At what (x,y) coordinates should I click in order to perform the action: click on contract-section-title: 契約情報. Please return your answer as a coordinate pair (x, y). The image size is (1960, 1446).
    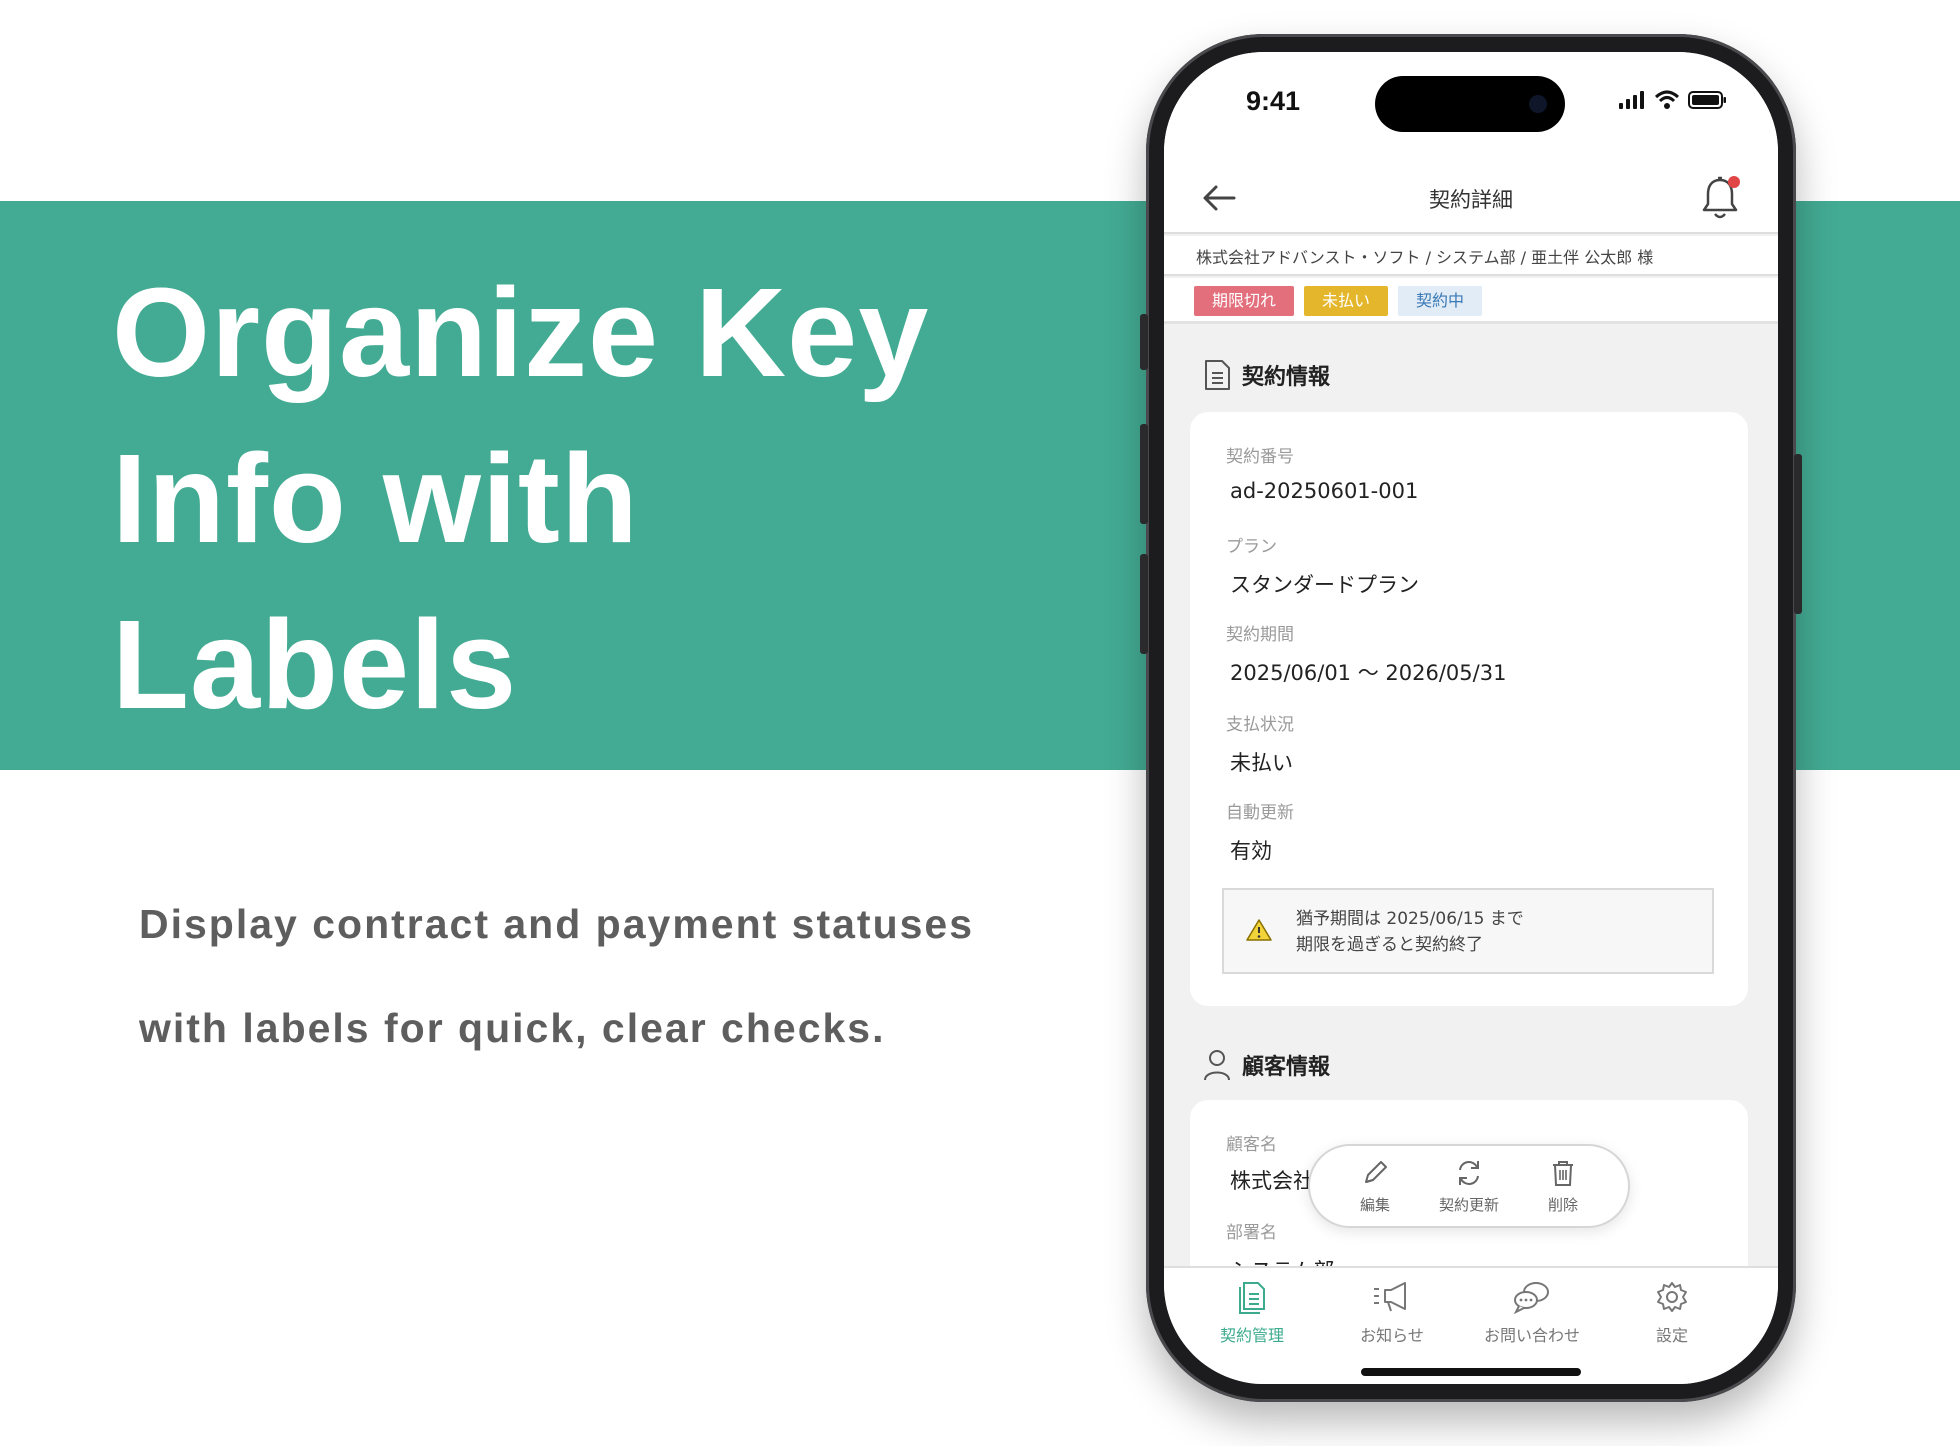
    Looking at the image, I should click on (1286, 377).